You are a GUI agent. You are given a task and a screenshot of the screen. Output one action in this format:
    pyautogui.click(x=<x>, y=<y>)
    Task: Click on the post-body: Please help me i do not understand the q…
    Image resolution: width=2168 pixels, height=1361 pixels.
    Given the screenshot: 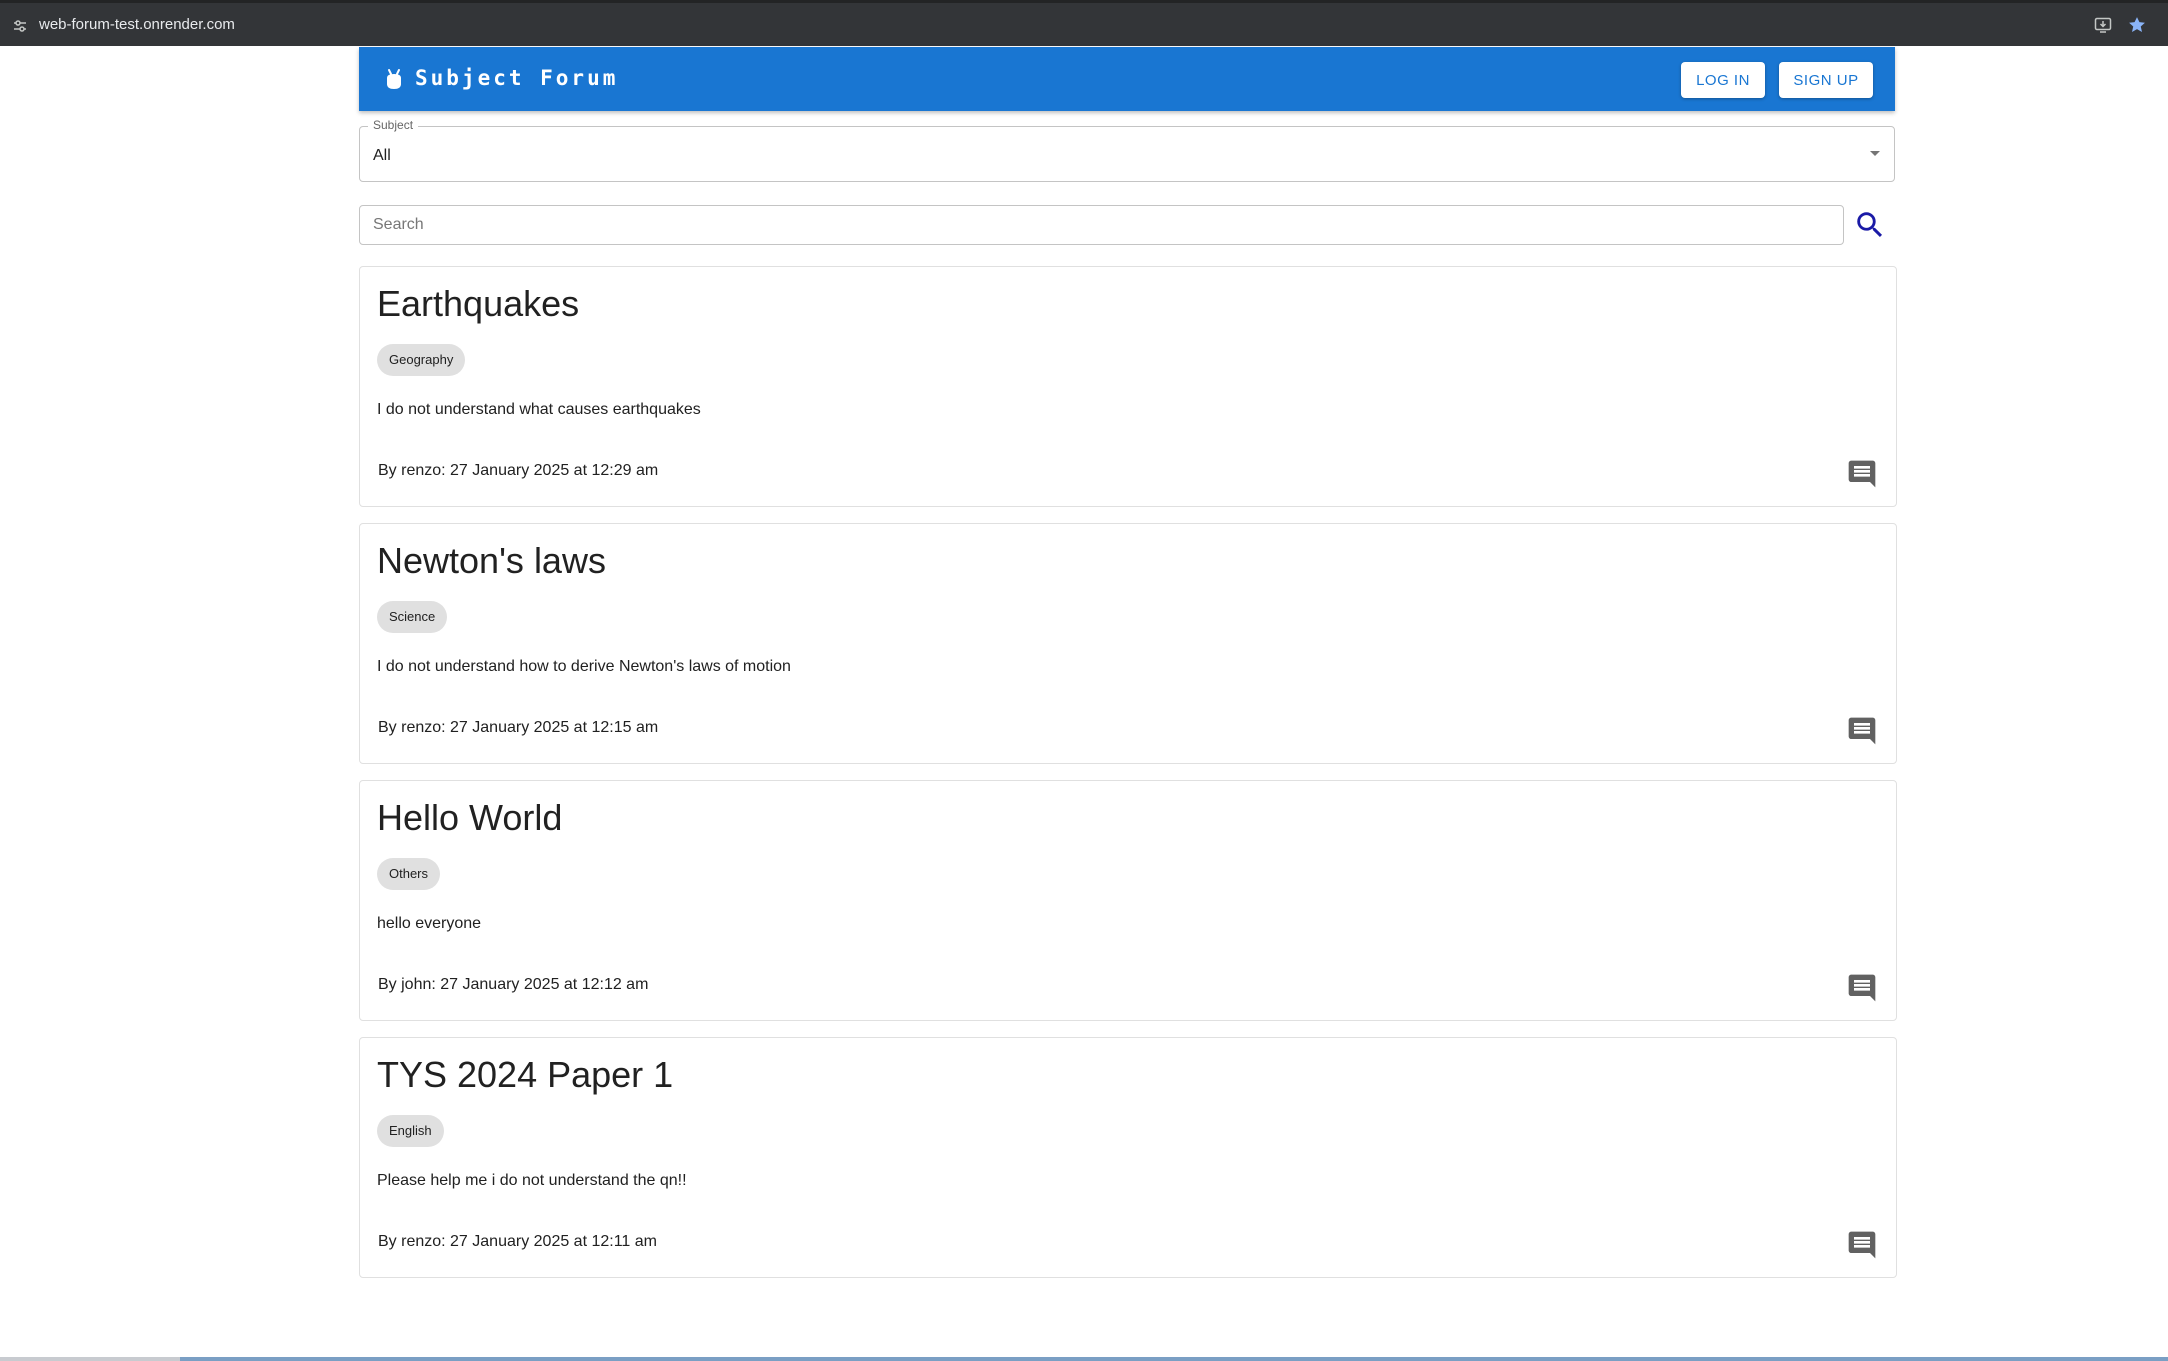 What is the action you would take?
    pyautogui.click(x=532, y=1180)
    